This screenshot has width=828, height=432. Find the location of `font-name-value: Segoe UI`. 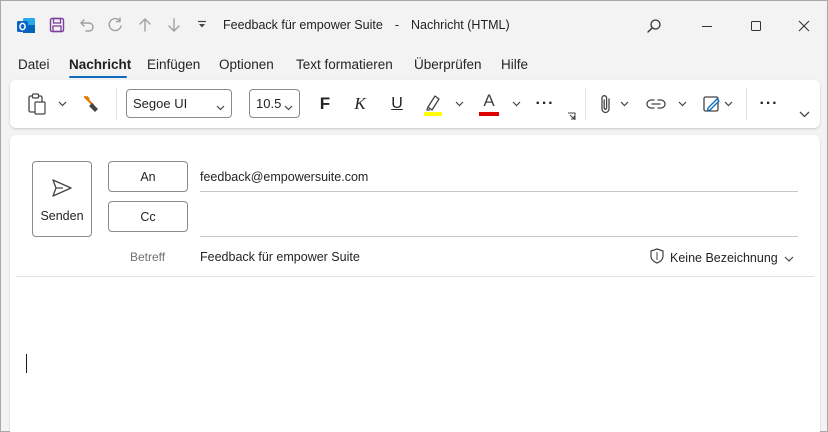

font-name-value: Segoe UI is located at coordinates (160, 103).